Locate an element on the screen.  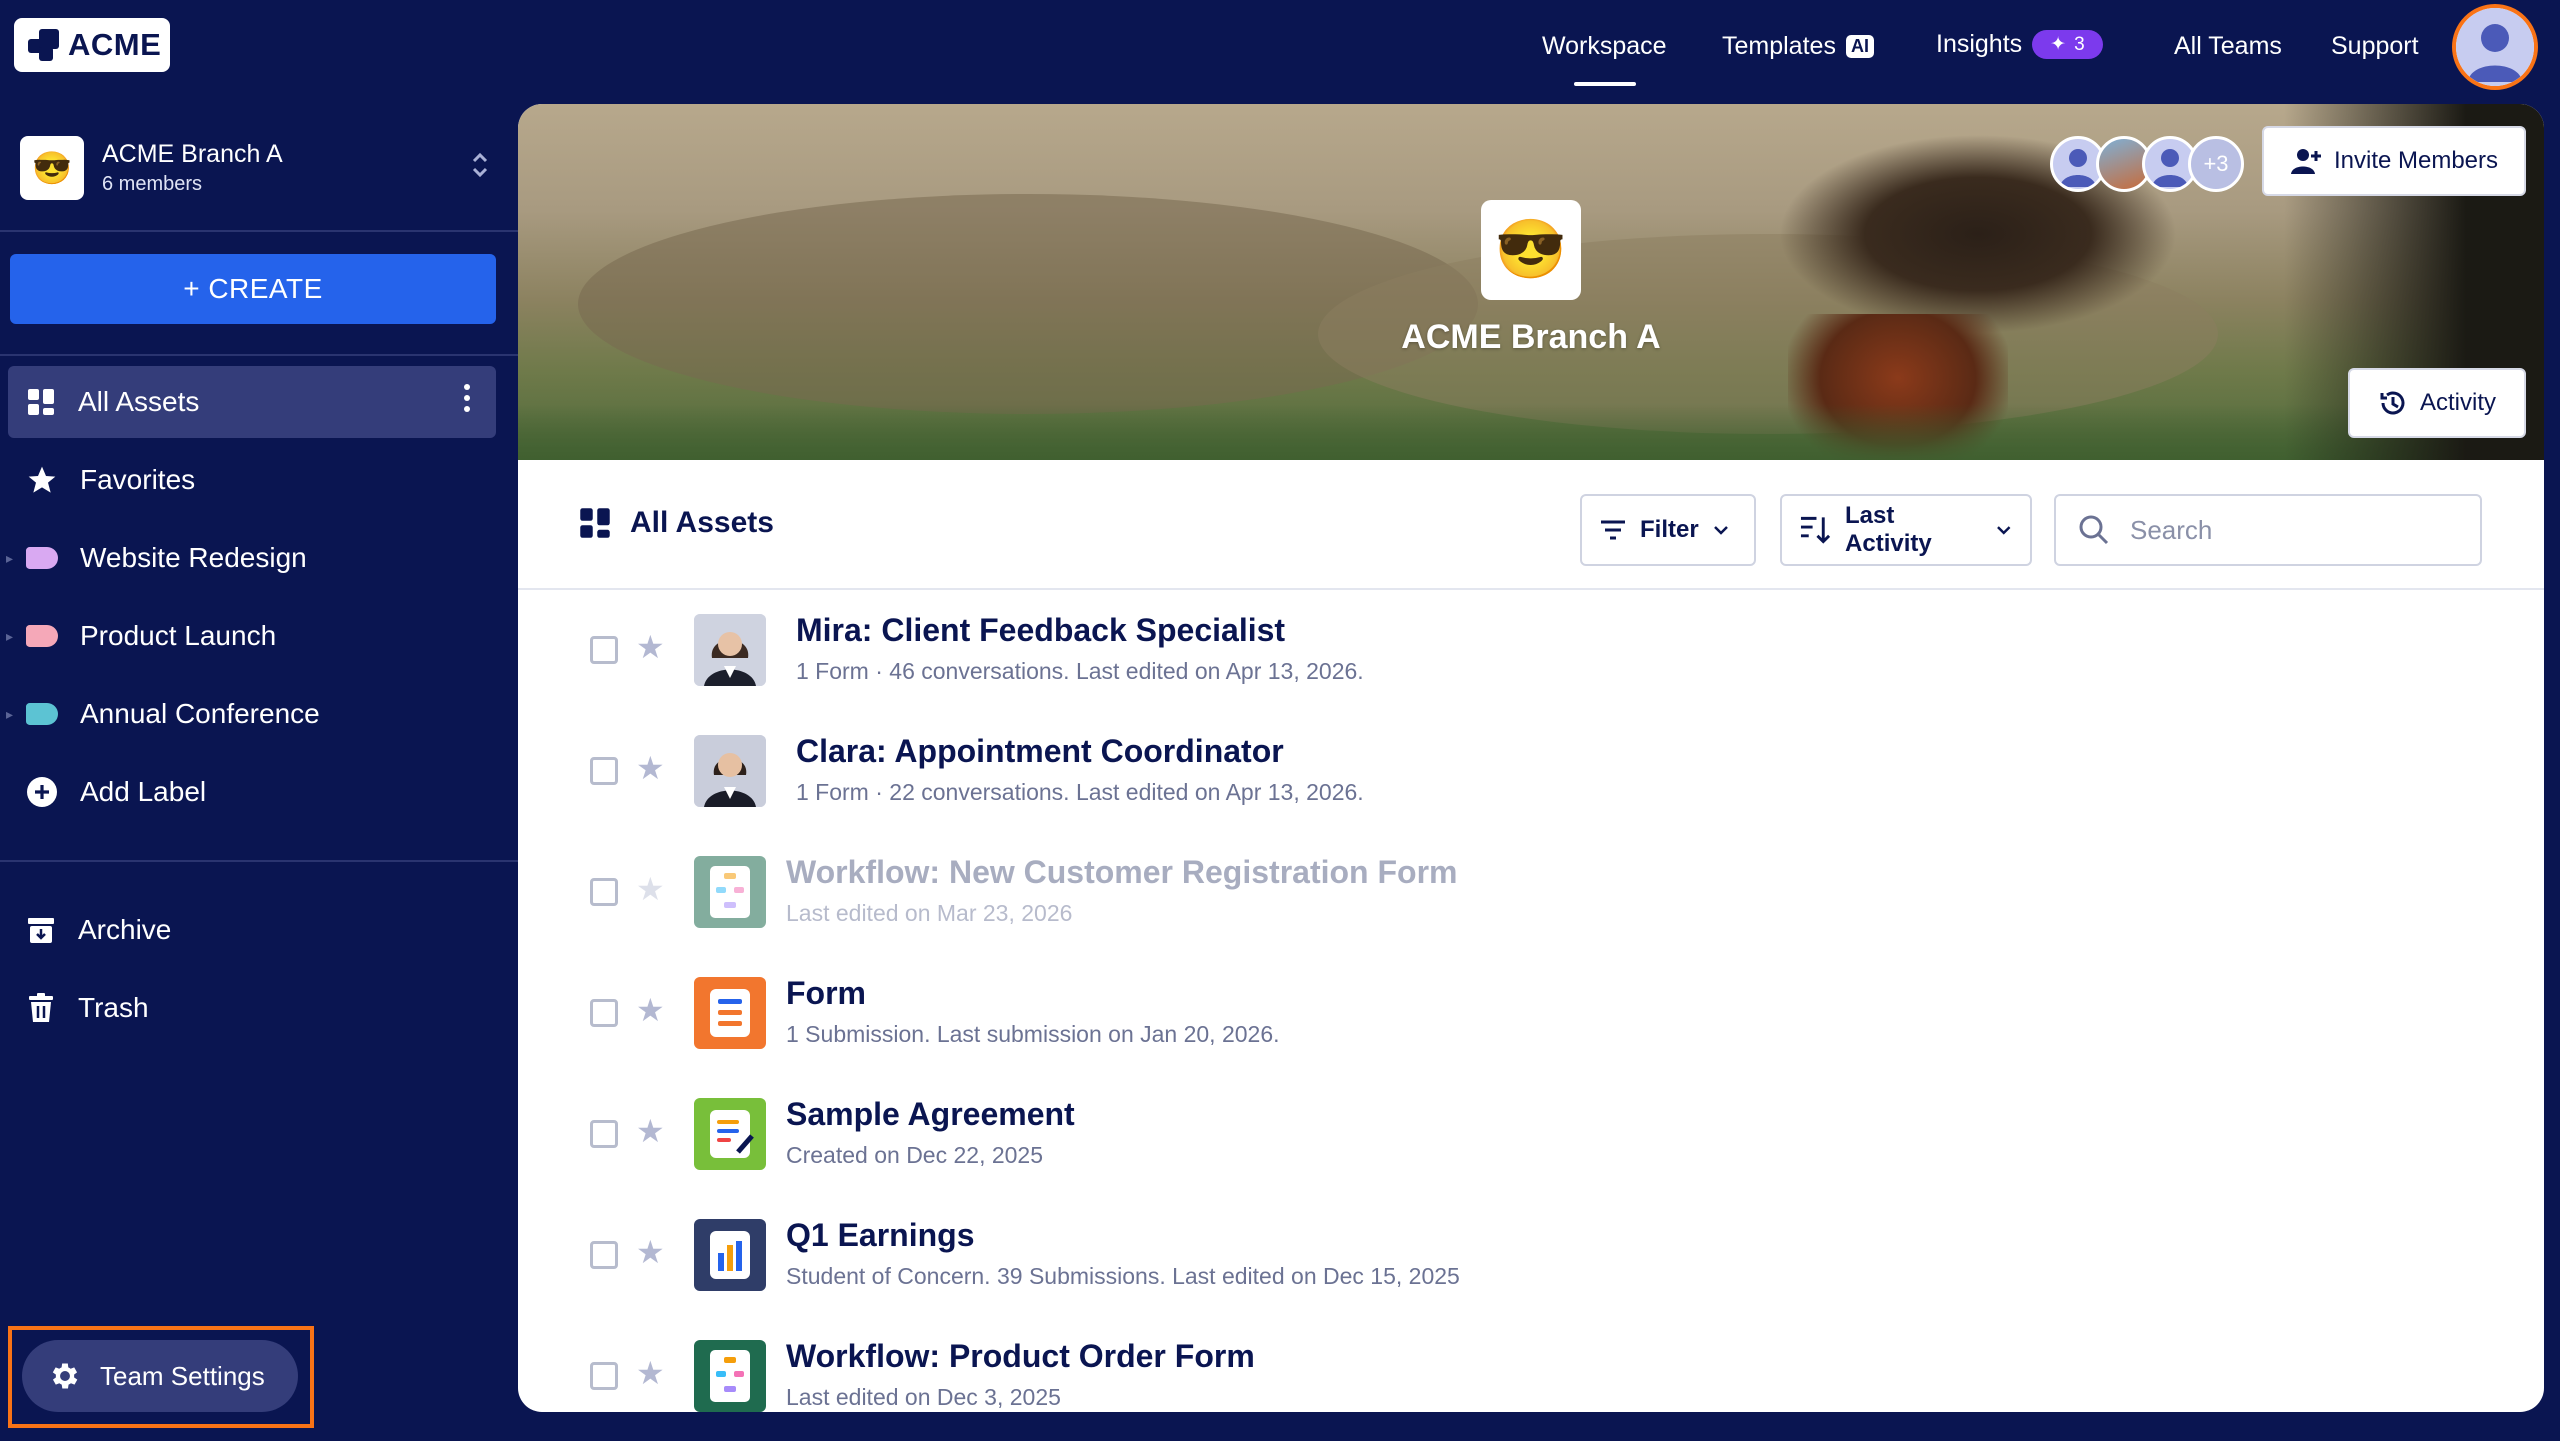
team-emoji-card: 😎 is located at coordinates (1531, 250).